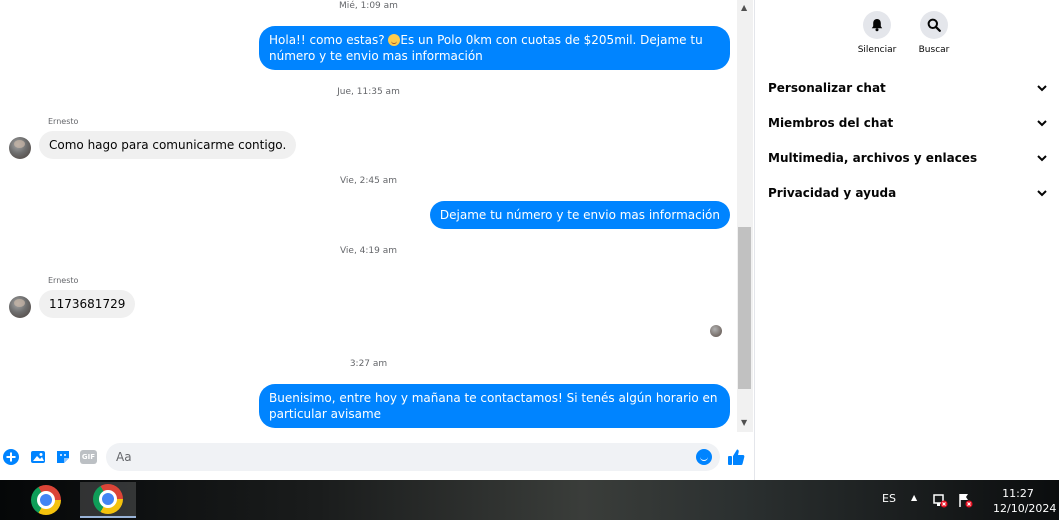 This screenshot has height=520, width=1059. Describe the element at coordinates (11, 457) in the screenshot. I see `plus-circle-icon` at that location.